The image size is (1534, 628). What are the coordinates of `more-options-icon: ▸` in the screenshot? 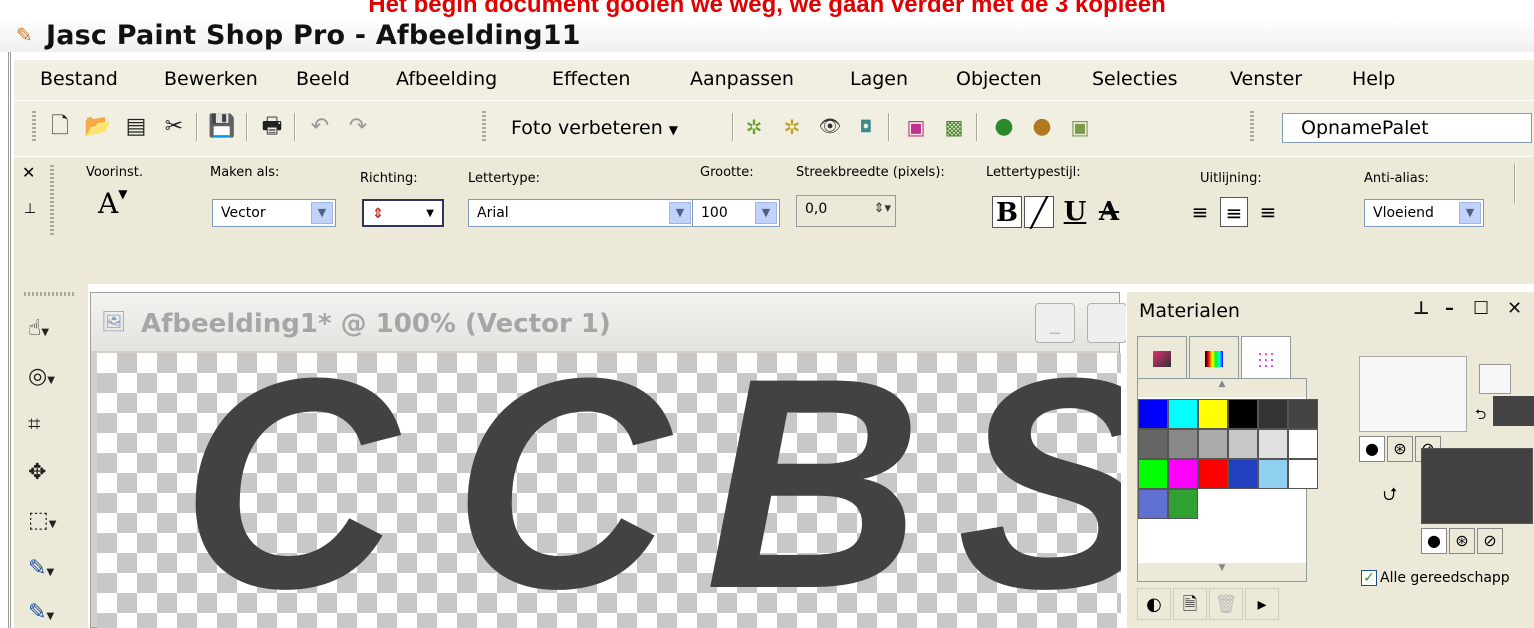 It's located at (1262, 604).